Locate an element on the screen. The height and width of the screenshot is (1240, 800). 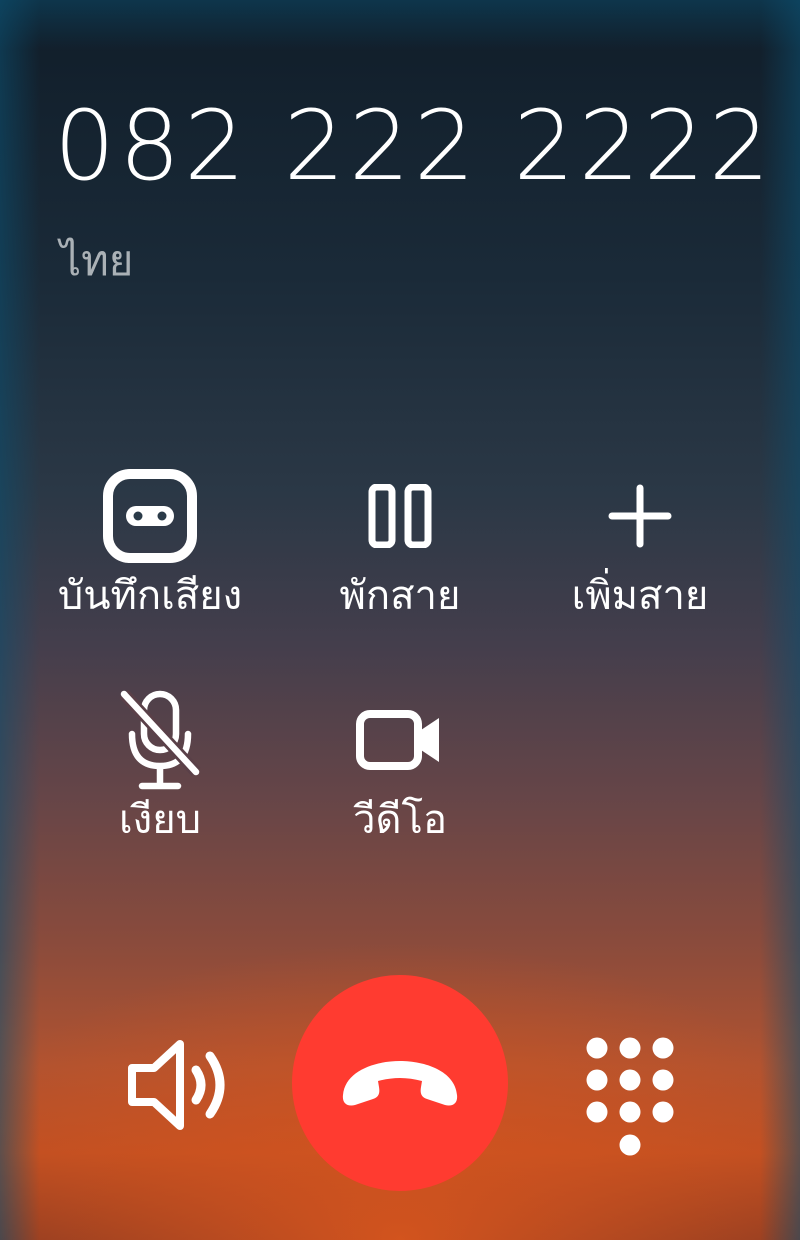
add-call-button: เพิ่มสาย is located at coordinates (640, 542).